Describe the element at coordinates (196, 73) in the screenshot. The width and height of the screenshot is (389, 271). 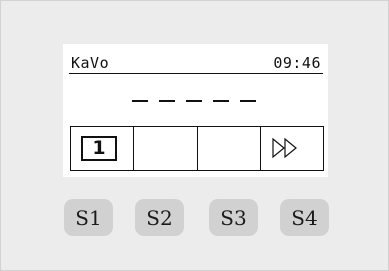
I see `lcd-header-divider` at that location.